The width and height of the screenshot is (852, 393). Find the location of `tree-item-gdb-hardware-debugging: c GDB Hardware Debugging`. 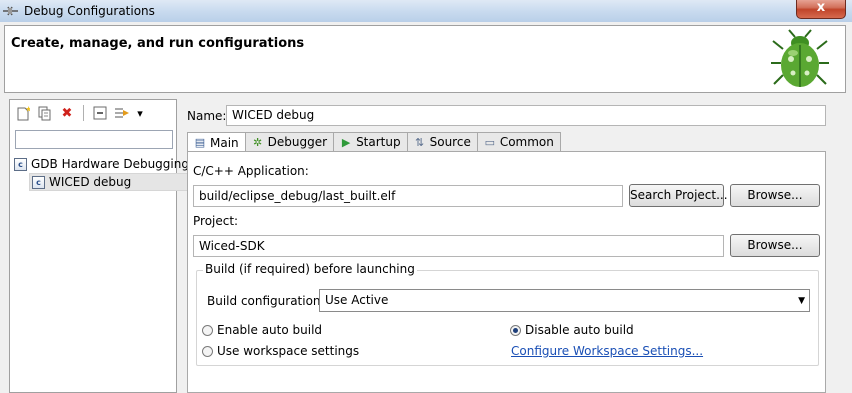

tree-item-gdb-hardware-debugging: c GDB Hardware Debugging is located at coordinates (101, 164).